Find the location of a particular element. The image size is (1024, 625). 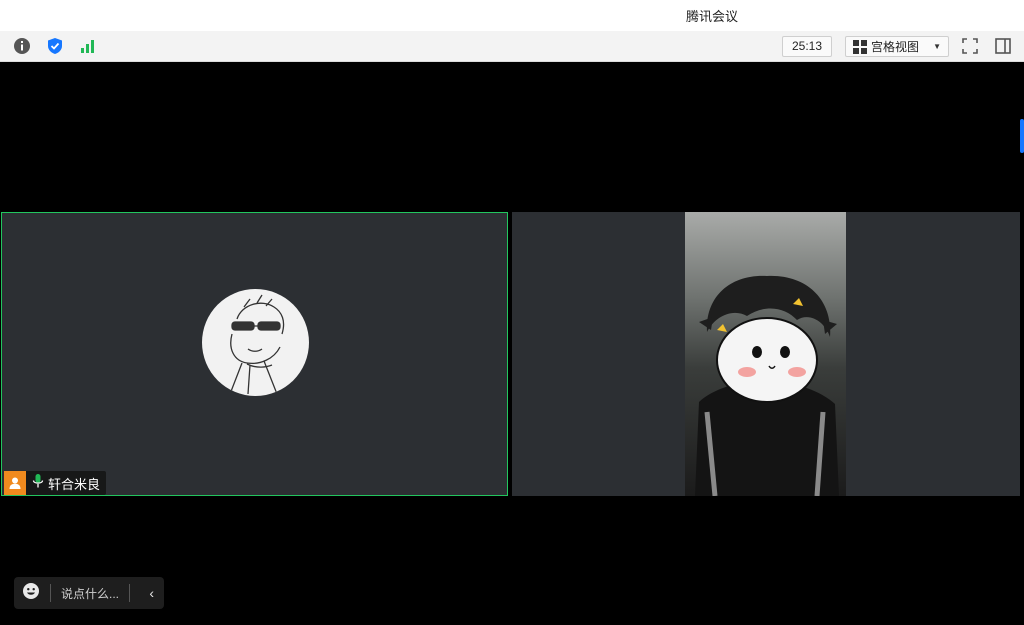

chevron-left-icon: ‹ is located at coordinates (151, 593).